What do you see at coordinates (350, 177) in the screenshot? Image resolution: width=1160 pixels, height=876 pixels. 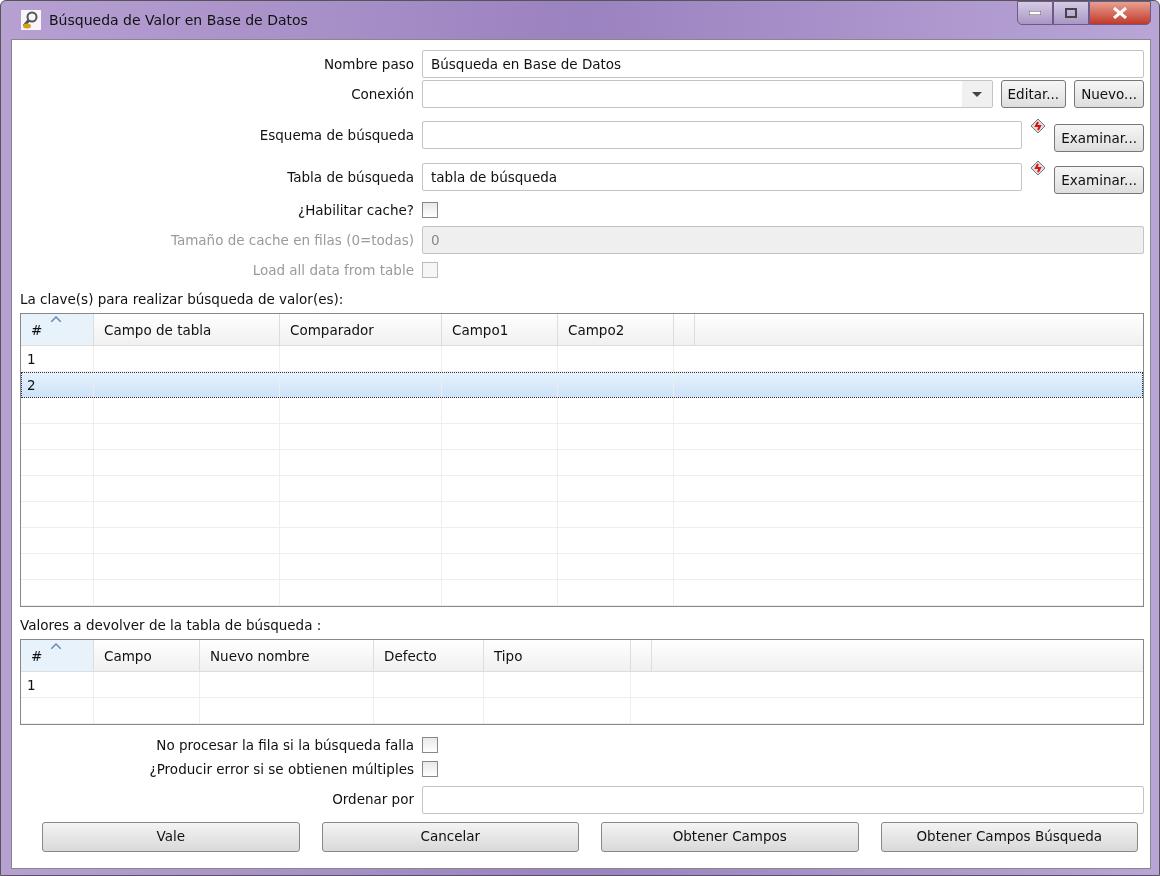 I see `field-label: Tabla de búsqueda` at bounding box center [350, 177].